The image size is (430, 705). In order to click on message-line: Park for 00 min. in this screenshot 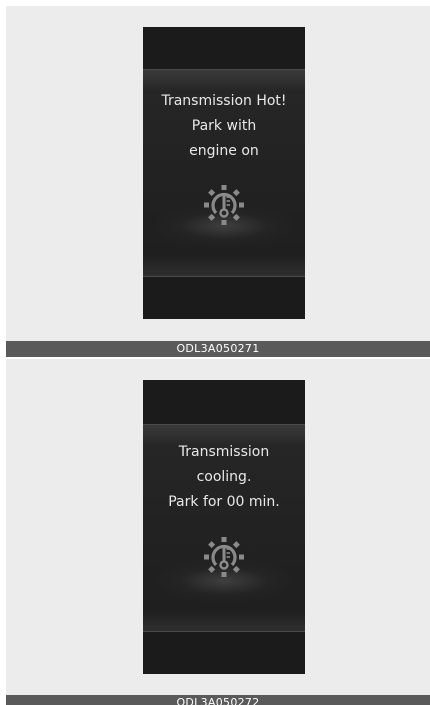, I will do `click(224, 502)`.